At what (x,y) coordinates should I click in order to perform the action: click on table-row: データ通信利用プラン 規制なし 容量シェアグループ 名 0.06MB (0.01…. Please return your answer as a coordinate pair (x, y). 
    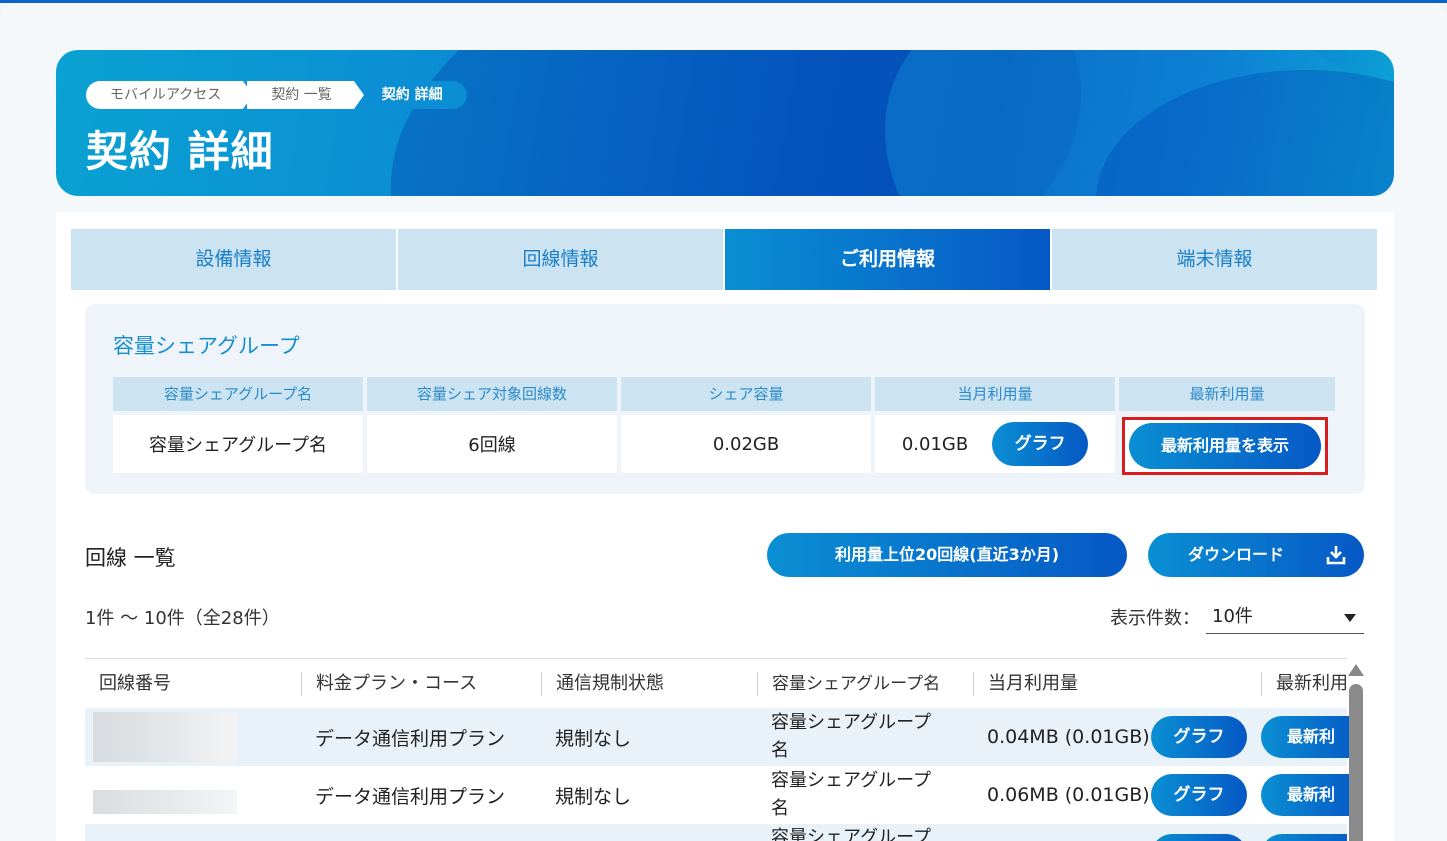
    Looking at the image, I should click on (723, 795).